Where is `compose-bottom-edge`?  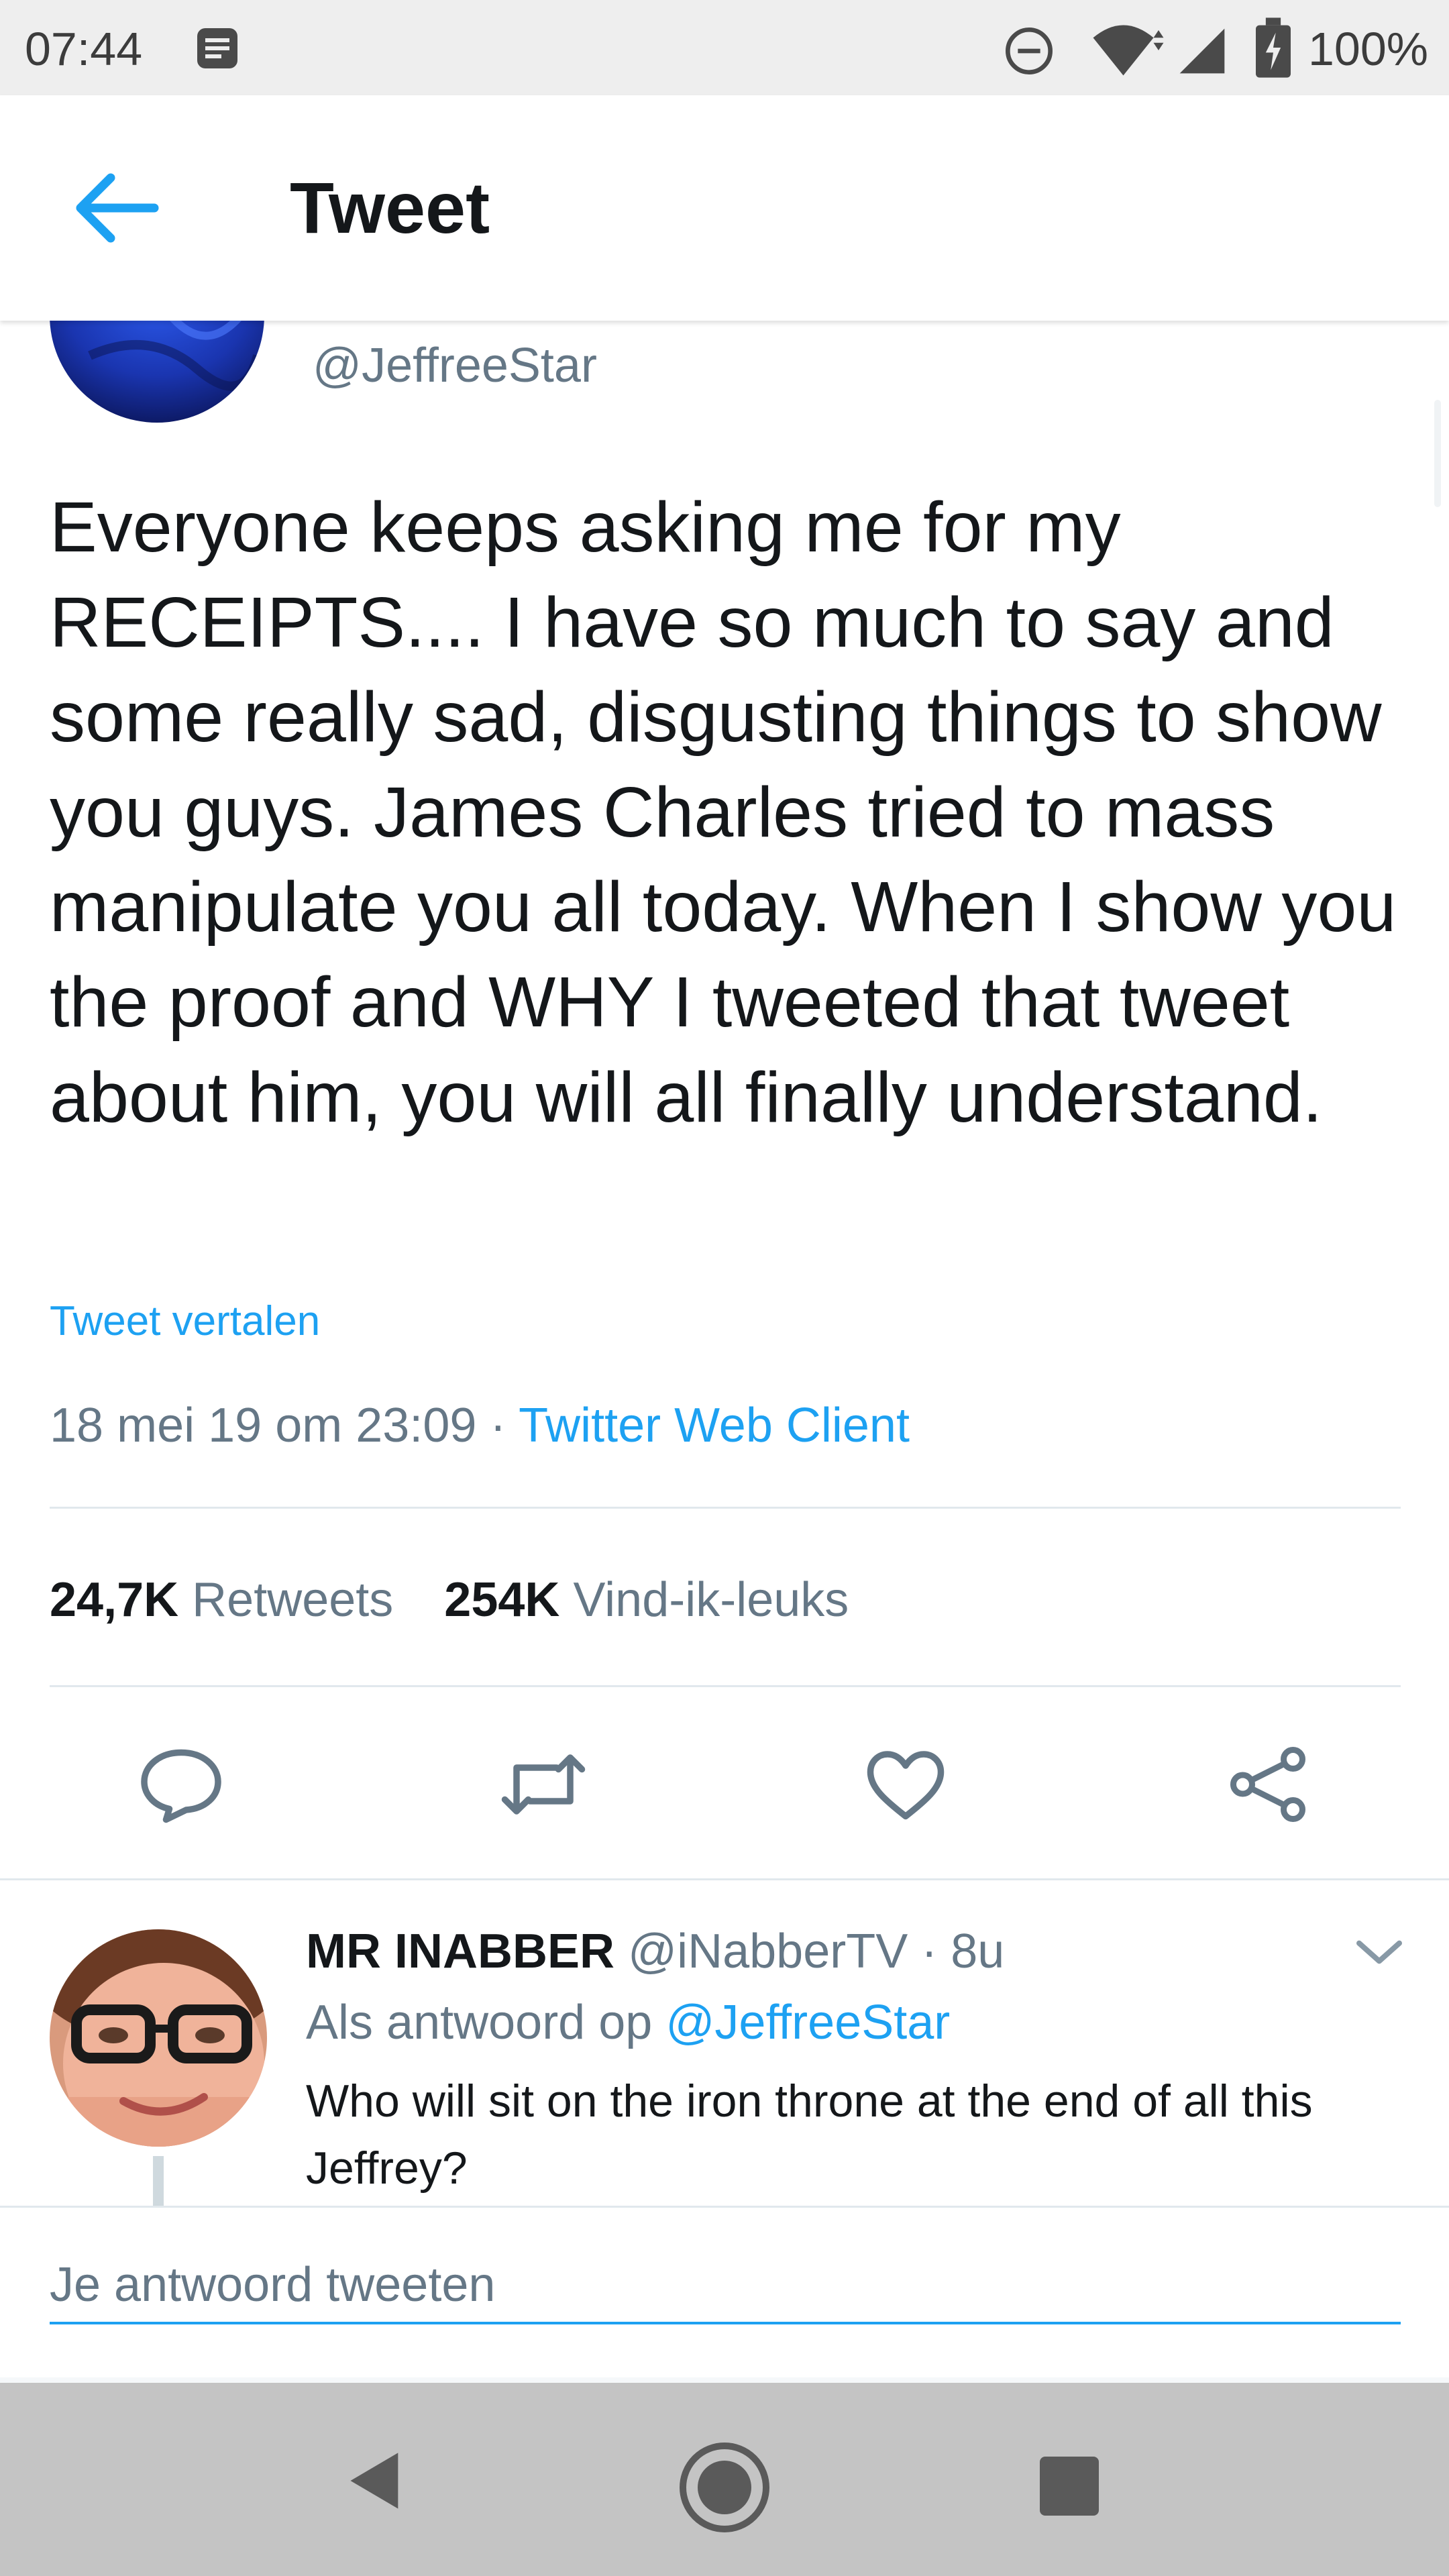
compose-bottom-edge is located at coordinates (724, 2380).